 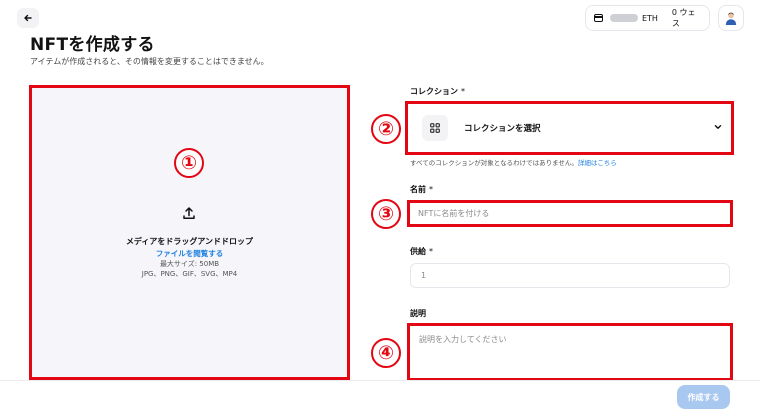 I want to click on name-label: 名前 *, so click(x=421, y=189).